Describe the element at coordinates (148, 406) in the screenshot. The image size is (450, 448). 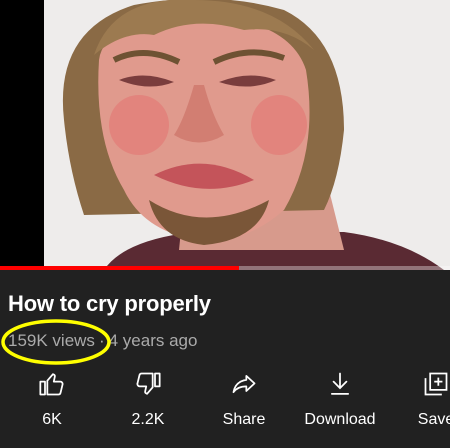
I see `dislike-button: 2.2K` at that location.